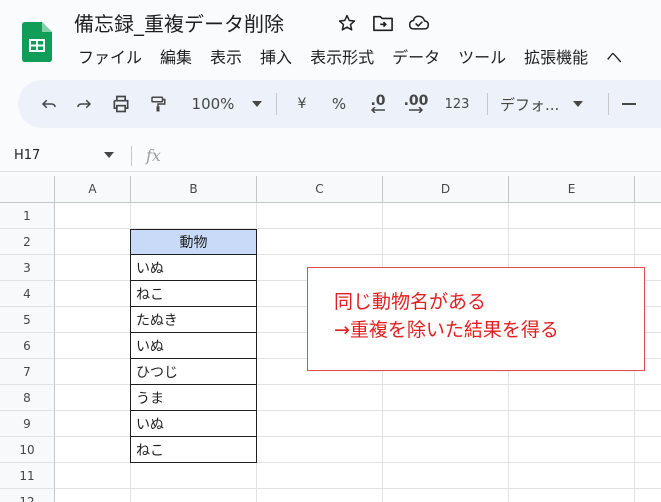 The width and height of the screenshot is (661, 502). I want to click on menu-bar: ファイル 編集 表示 挿入 表示形式 データ ツール 拡張機能 ヘ, so click(351, 56).